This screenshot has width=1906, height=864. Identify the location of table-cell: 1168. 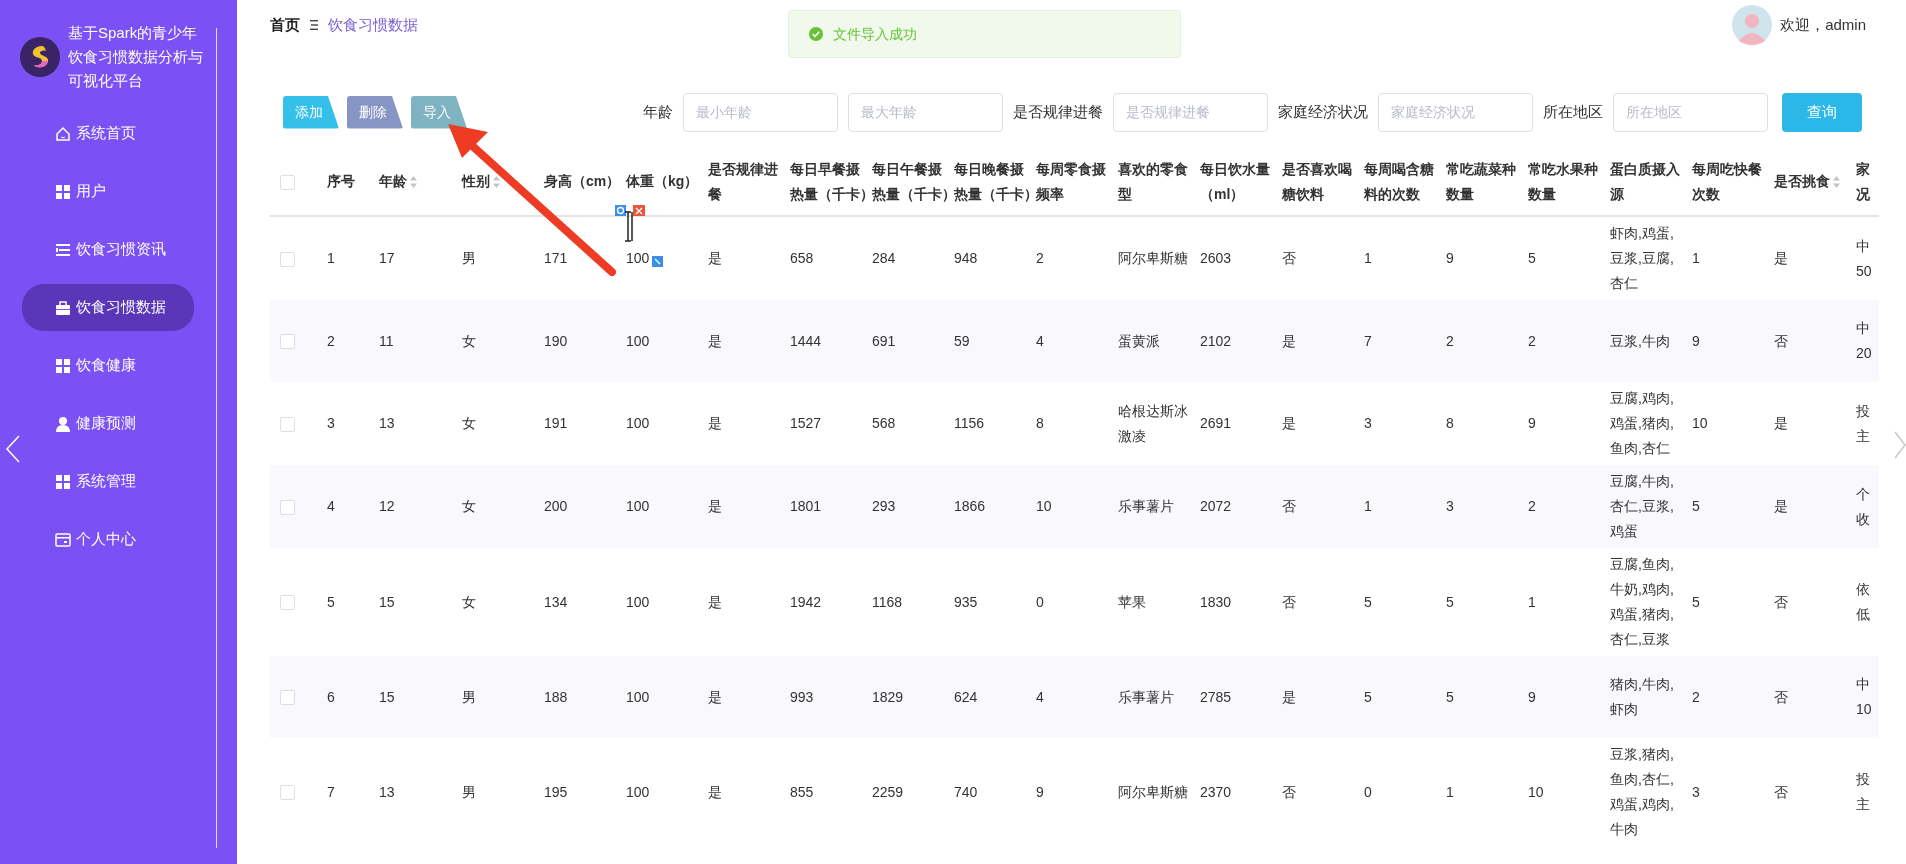
(887, 601).